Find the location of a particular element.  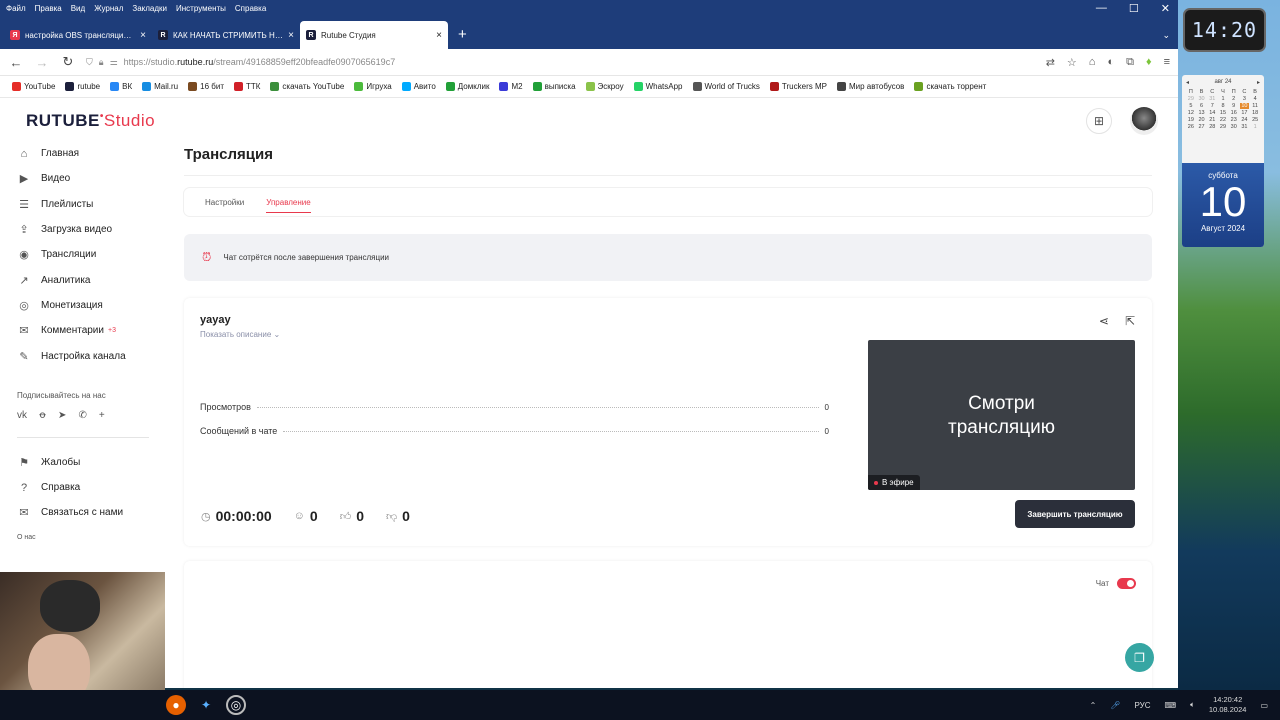

bookmark: WhatsApp is located at coordinates (658, 86).